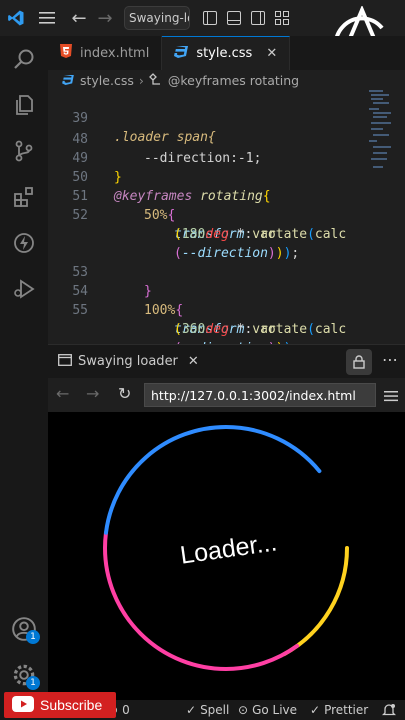 This screenshot has height=720, width=405. Describe the element at coordinates (65, 361) in the screenshot. I see `browser-preview-icon` at that location.